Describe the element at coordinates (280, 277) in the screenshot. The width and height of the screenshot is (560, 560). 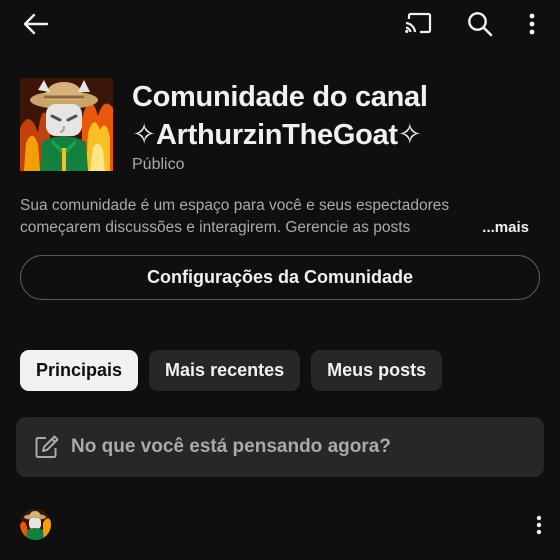
I see `community-settings-button: Configurações da Comunidade` at that location.